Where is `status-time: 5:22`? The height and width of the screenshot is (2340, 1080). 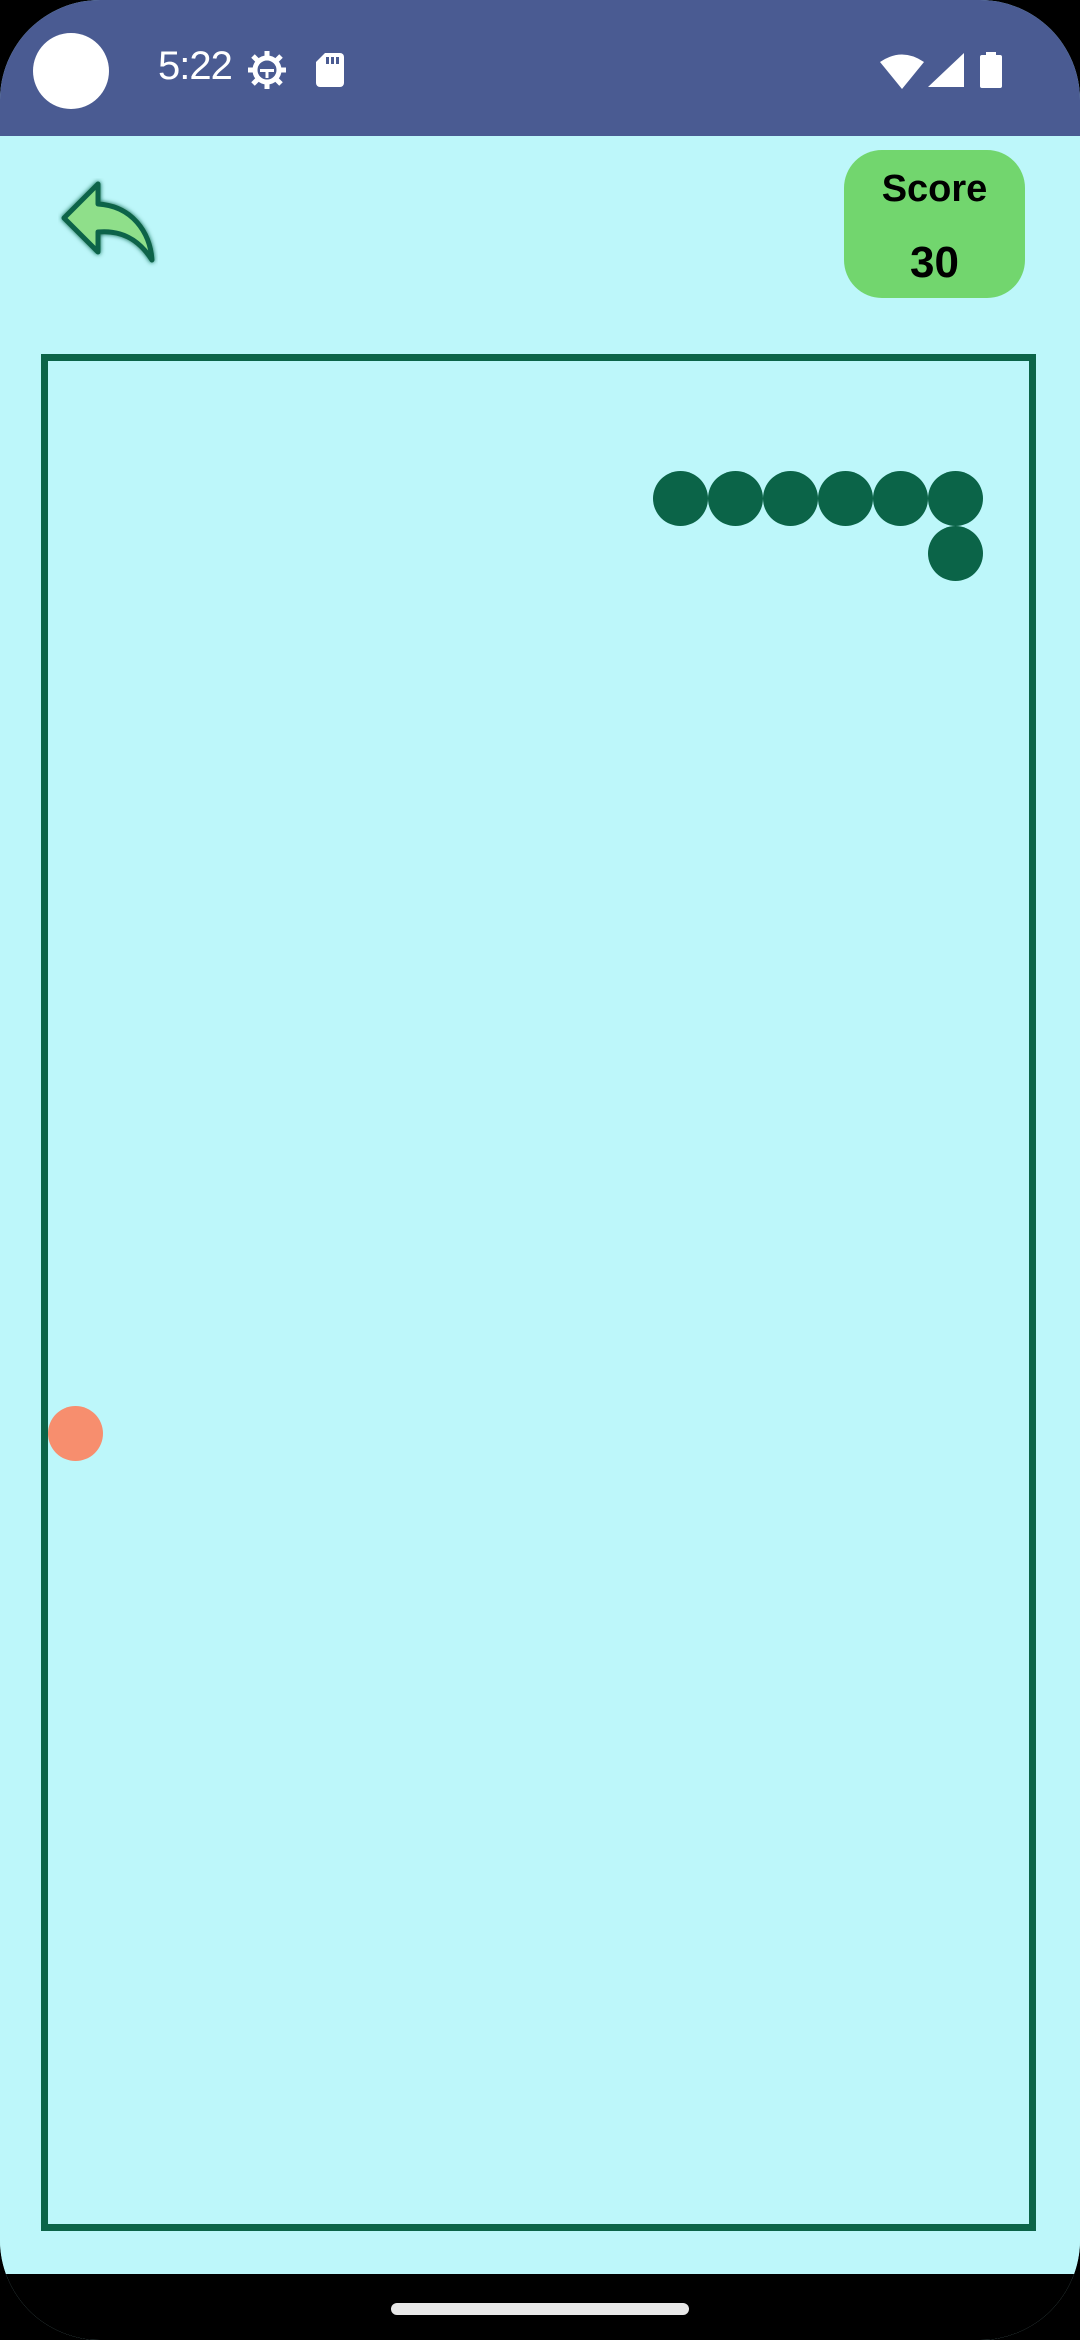
status-time: 5:22 is located at coordinates (195, 66).